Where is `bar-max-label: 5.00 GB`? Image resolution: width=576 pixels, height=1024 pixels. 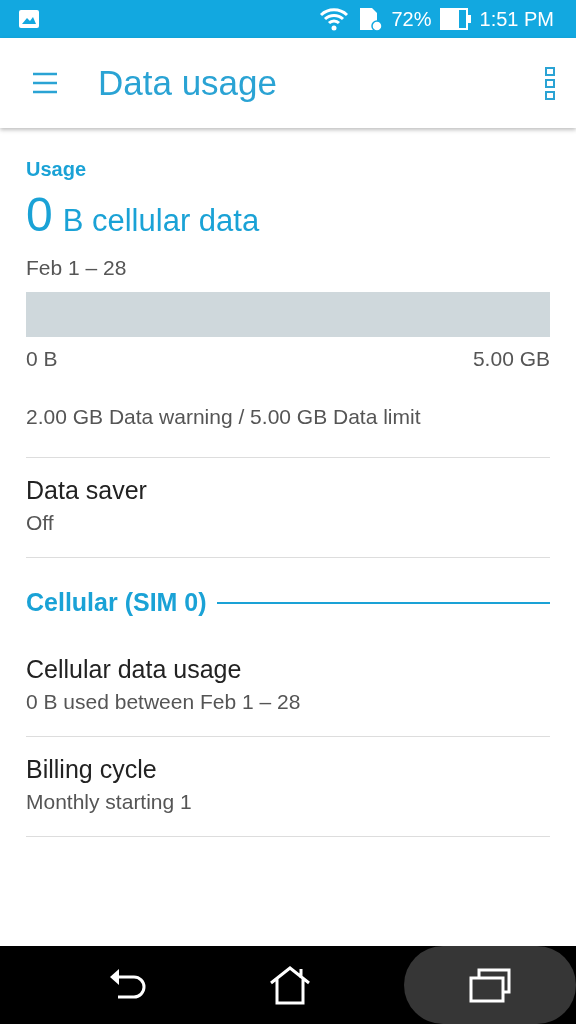 bar-max-label: 5.00 GB is located at coordinates (511, 359).